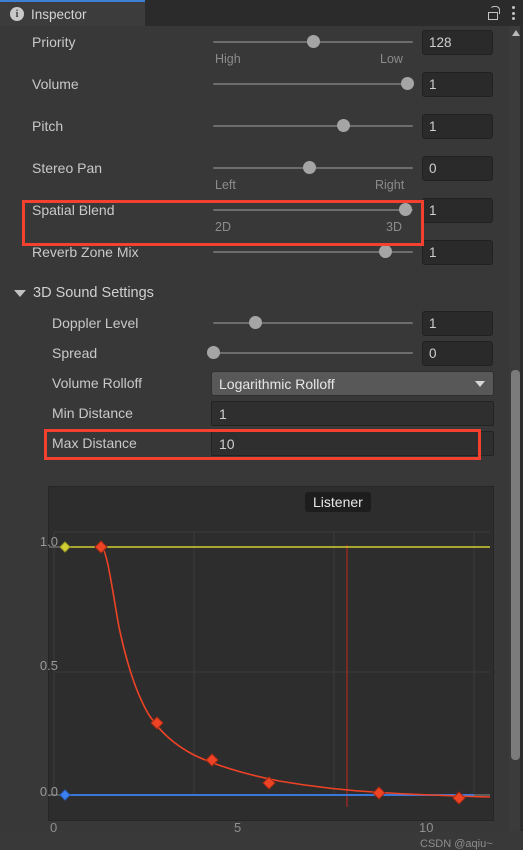  What do you see at coordinates (516, 33) in the screenshot?
I see `scroll-up-arrow-icon` at bounding box center [516, 33].